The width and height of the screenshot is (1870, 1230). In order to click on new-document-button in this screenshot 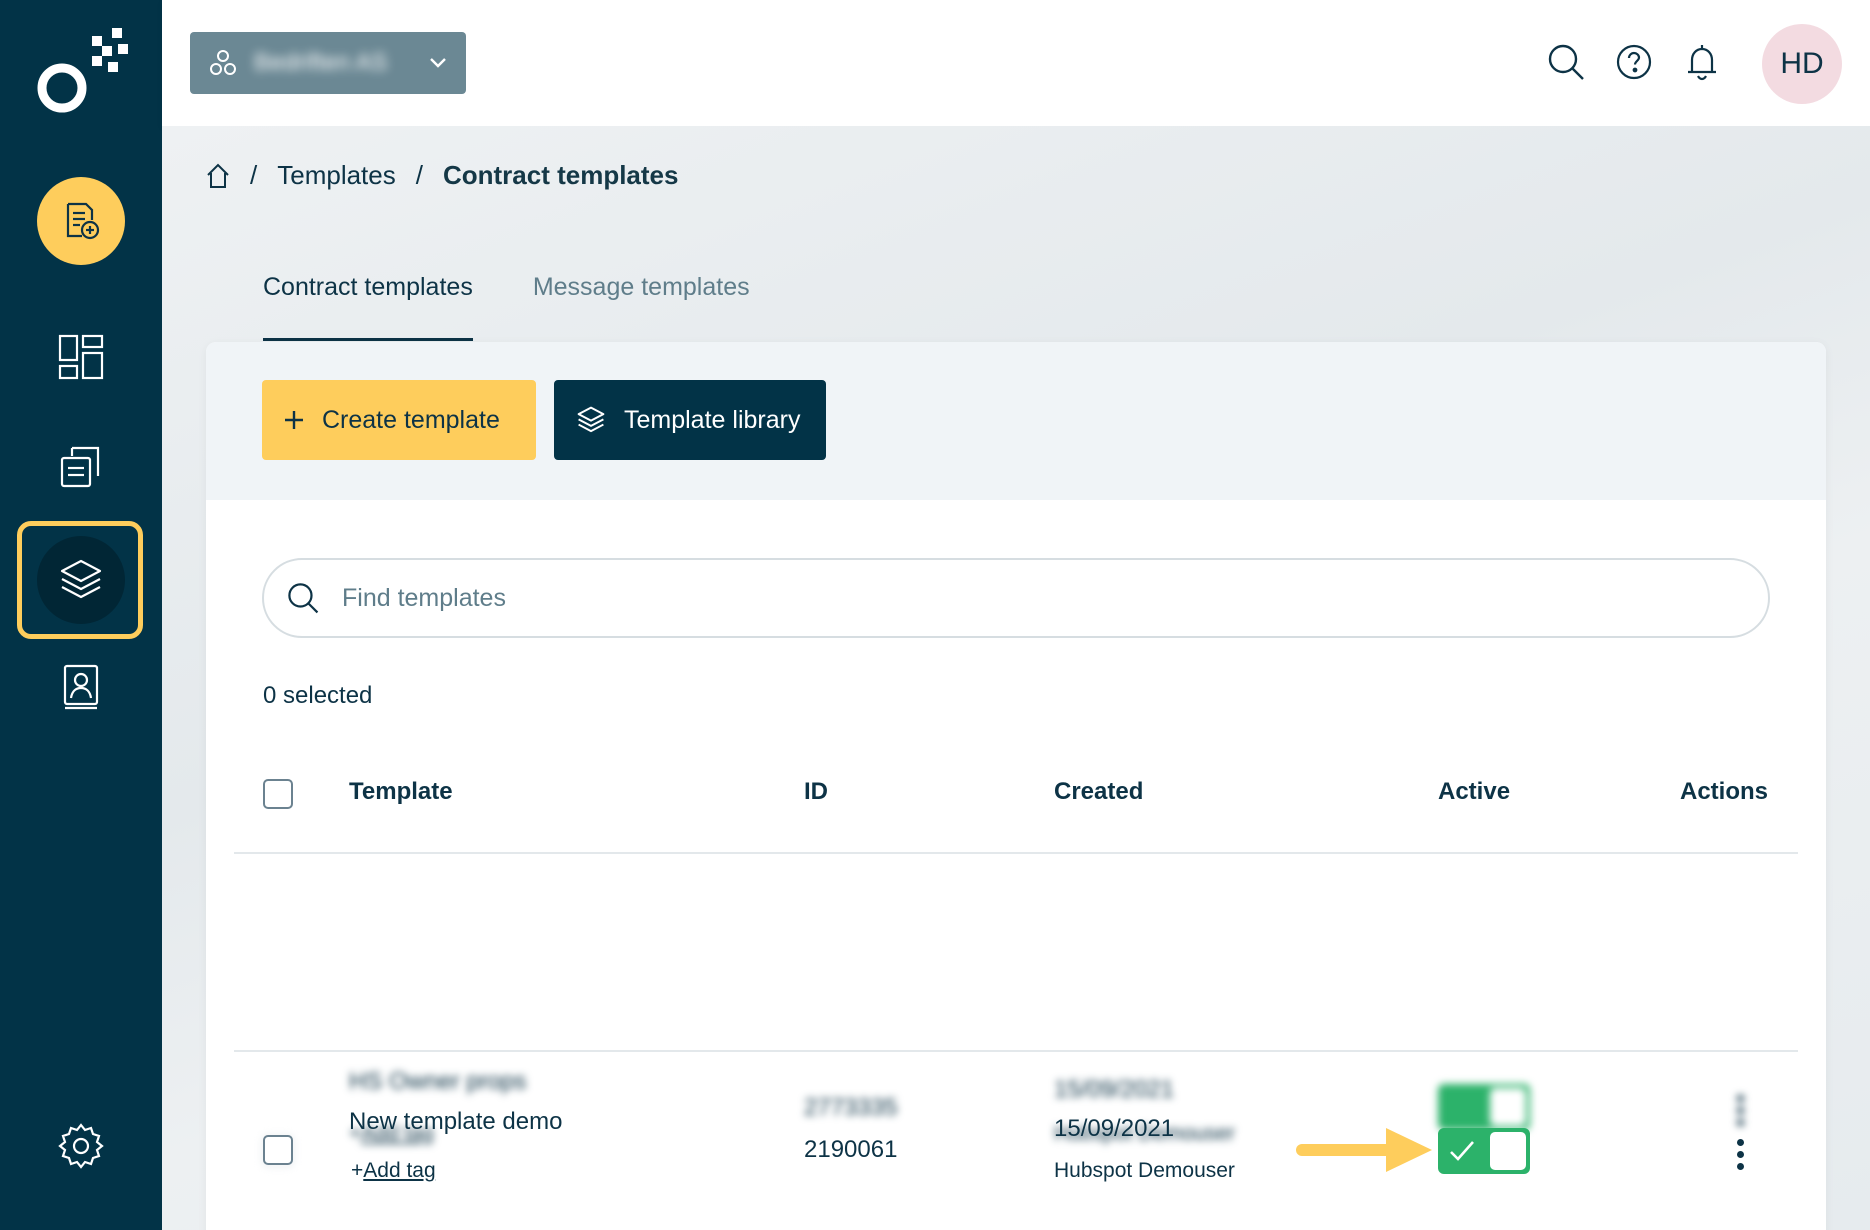, I will do `click(81, 221)`.